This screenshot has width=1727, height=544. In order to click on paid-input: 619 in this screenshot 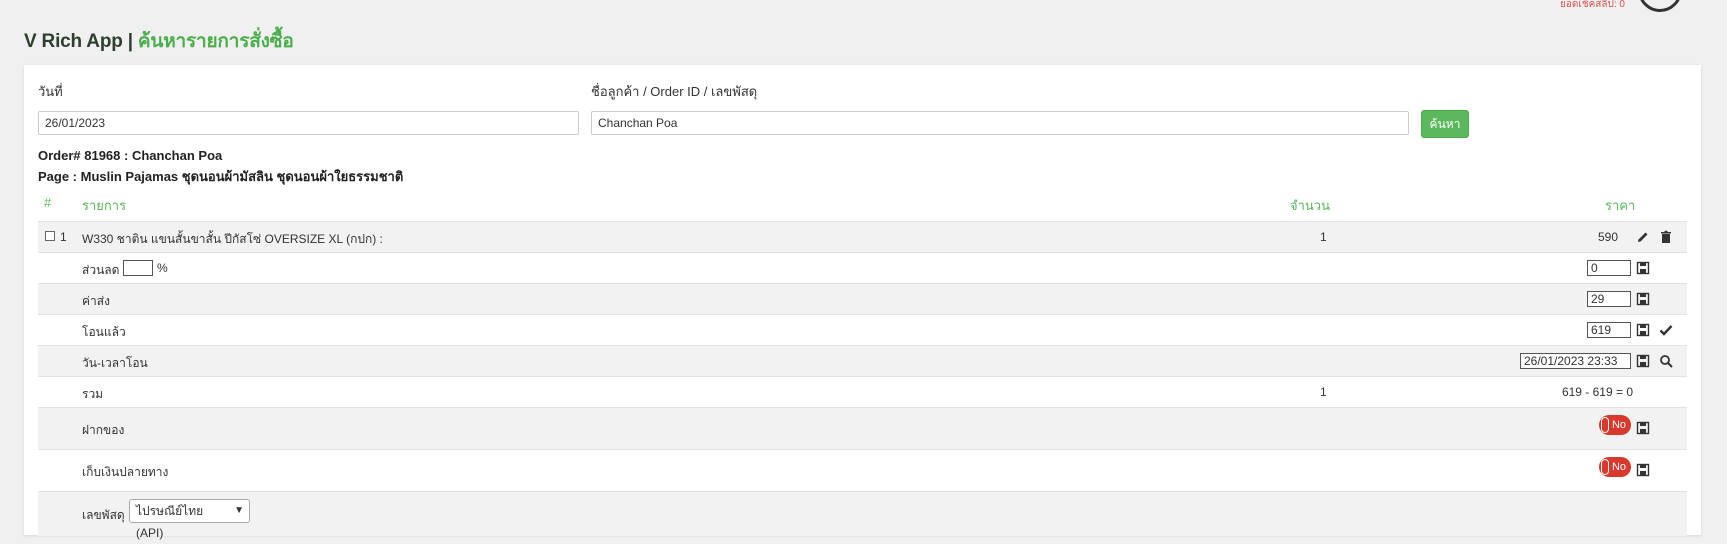, I will do `click(1609, 330)`.